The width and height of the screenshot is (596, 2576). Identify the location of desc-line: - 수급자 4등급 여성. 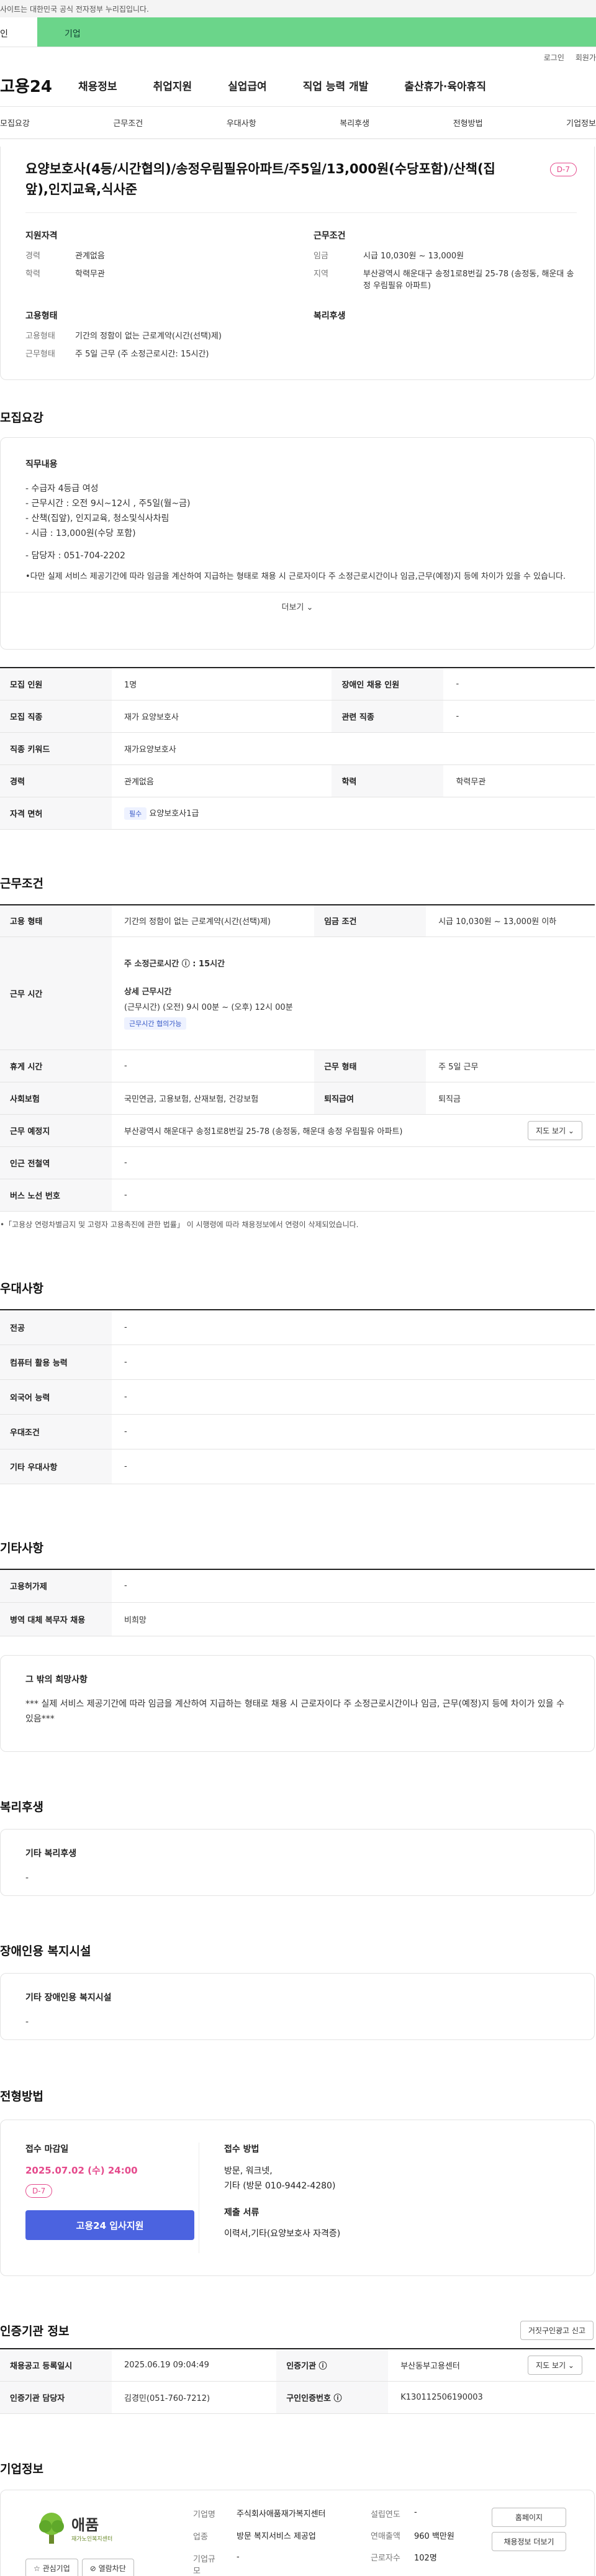
(62, 489).